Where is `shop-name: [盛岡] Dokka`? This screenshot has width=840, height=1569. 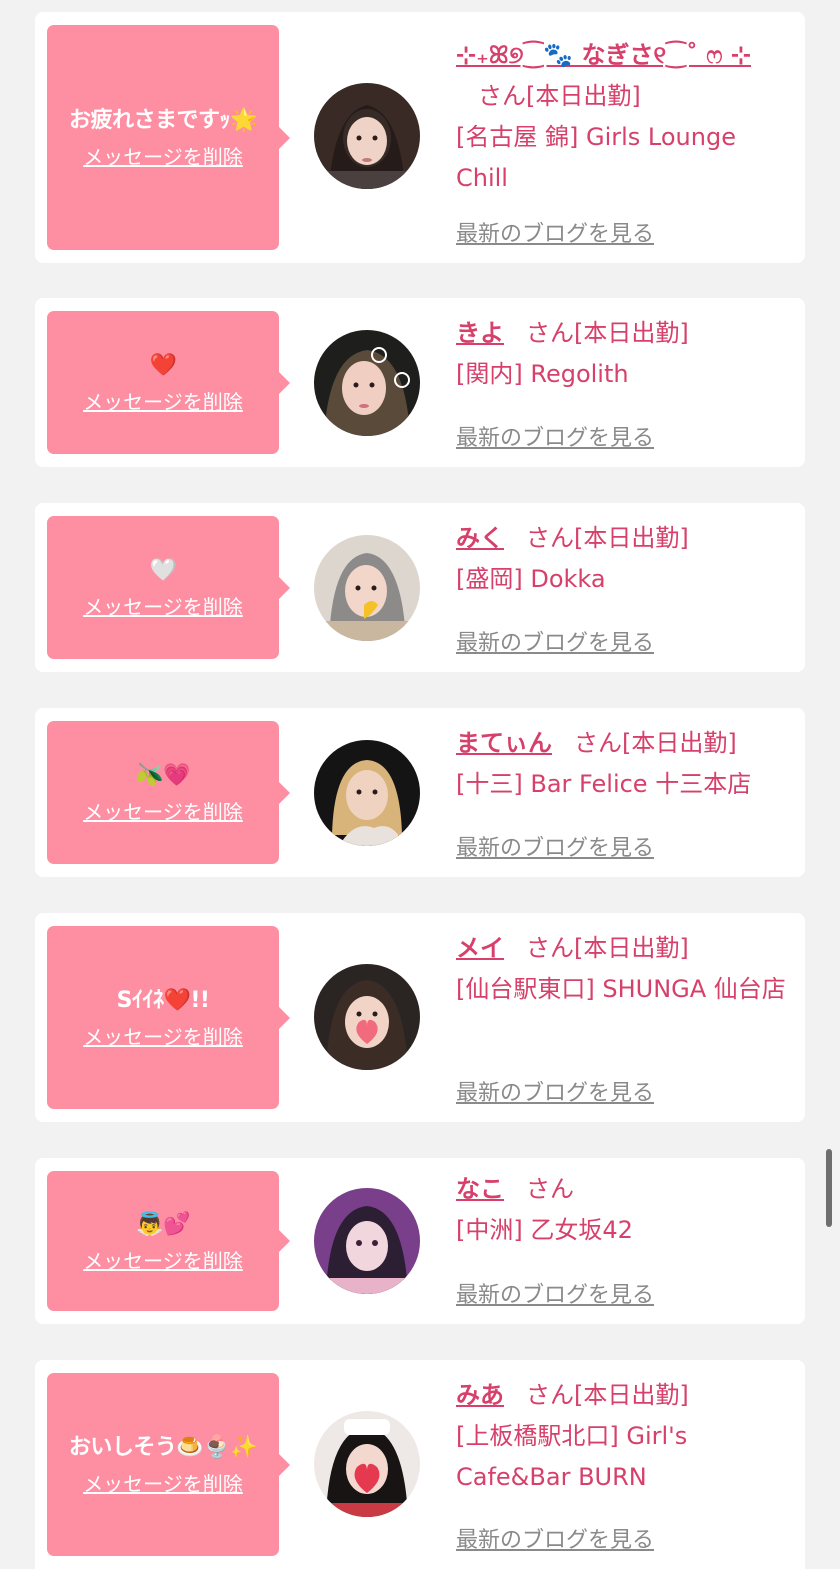 shop-name: [盛岡] Dokka is located at coordinates (531, 579).